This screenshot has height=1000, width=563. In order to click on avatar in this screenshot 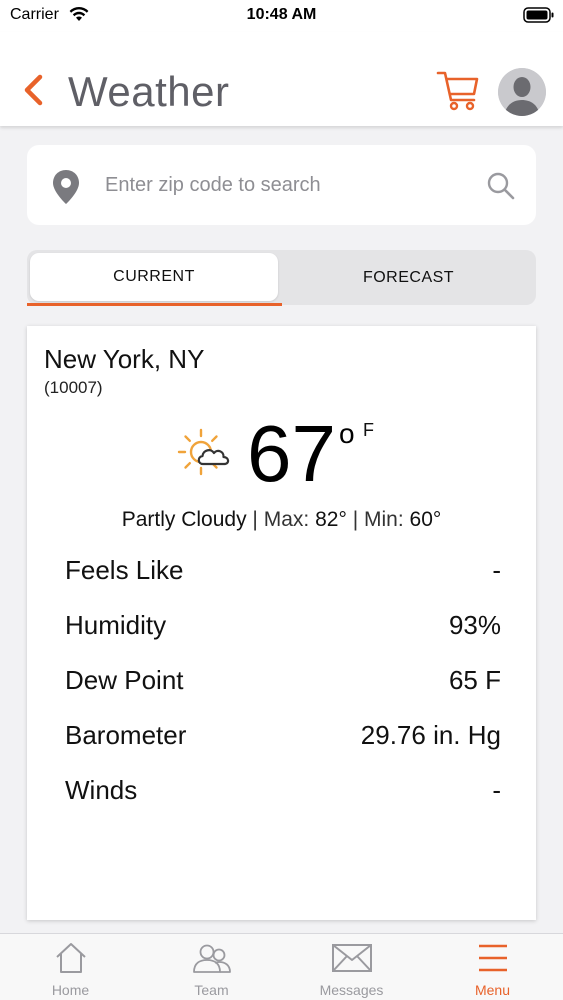, I will do `click(522, 92)`.